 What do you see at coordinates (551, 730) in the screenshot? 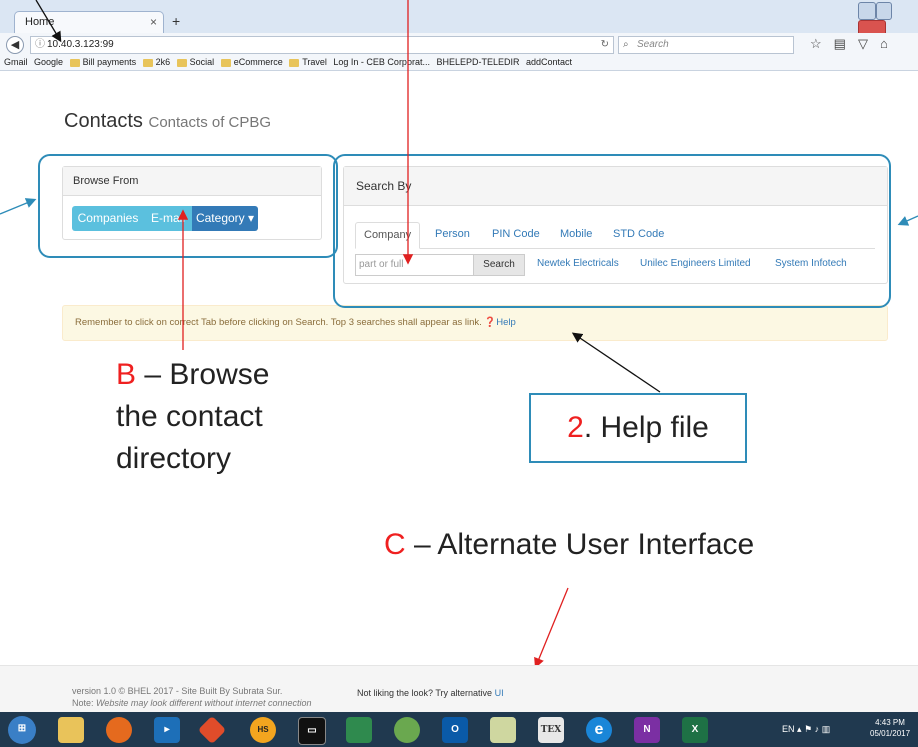
I see `tex-icon: TEX` at bounding box center [551, 730].